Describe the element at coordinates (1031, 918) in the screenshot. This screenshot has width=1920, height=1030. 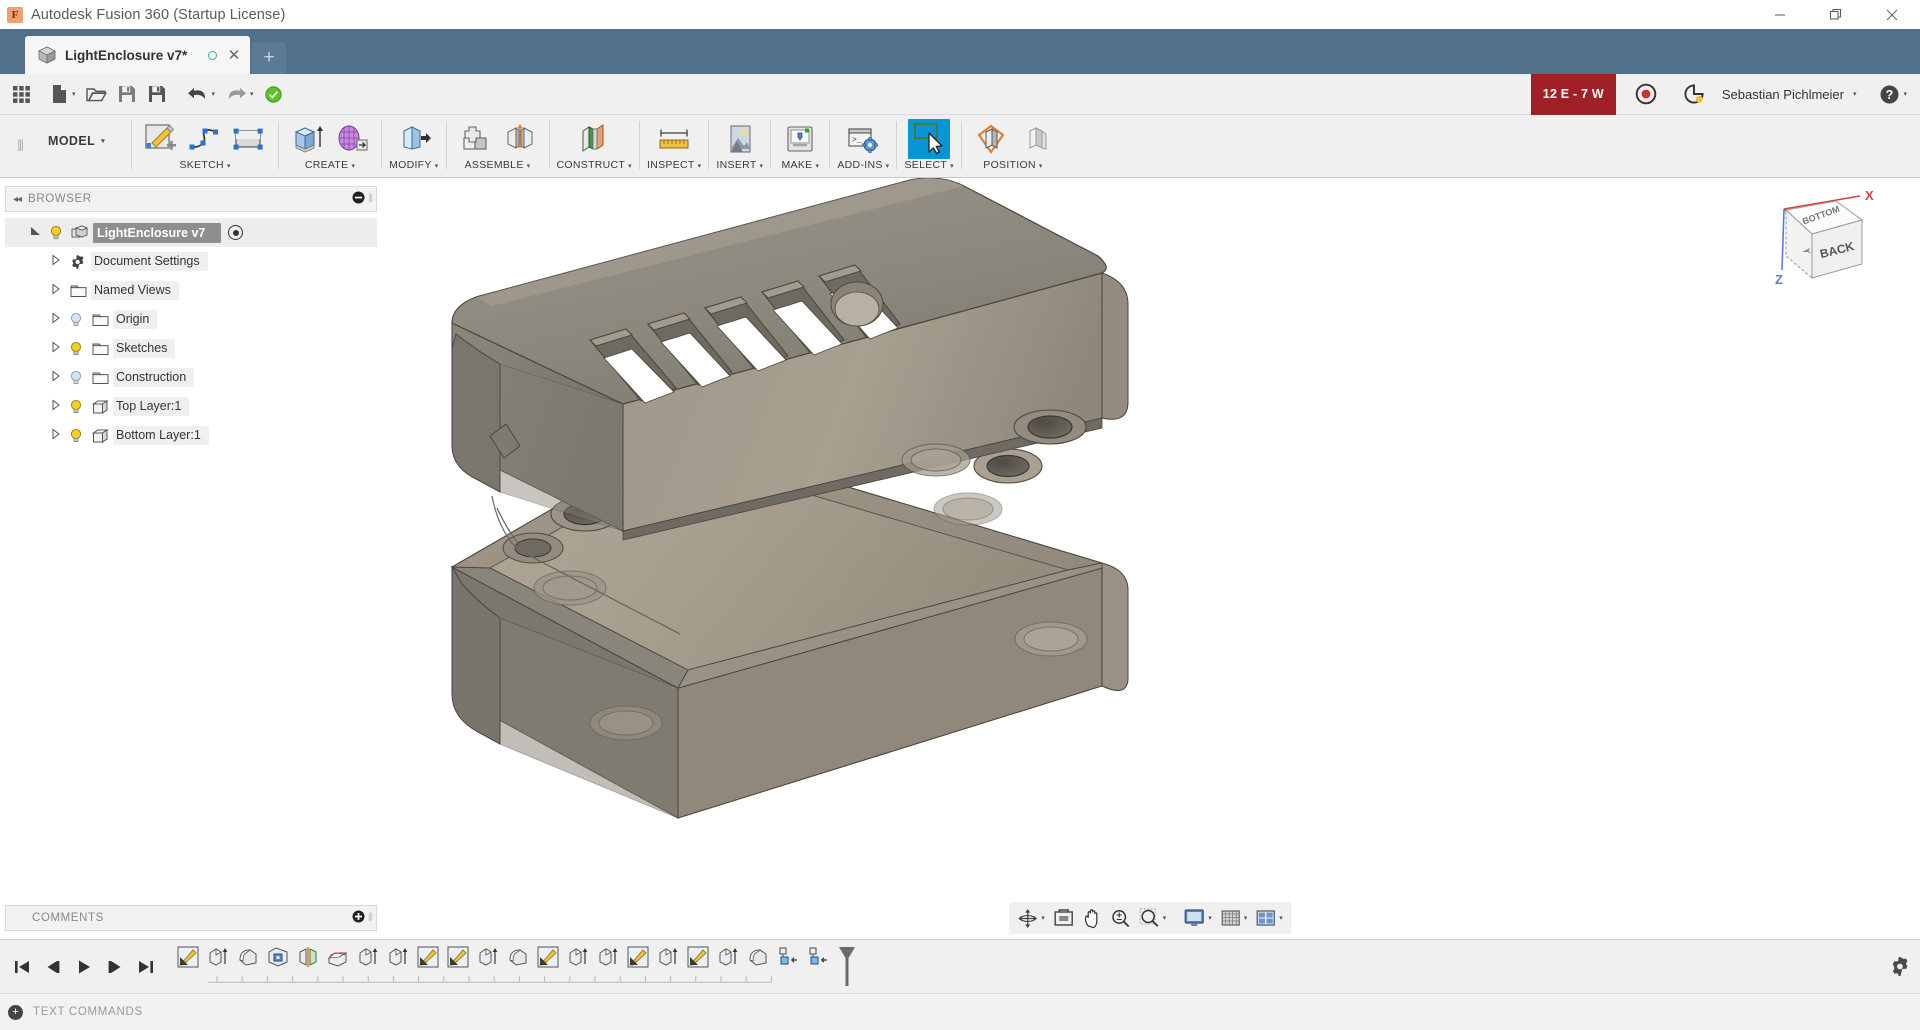
I see `orbit-icon: ▾` at that location.